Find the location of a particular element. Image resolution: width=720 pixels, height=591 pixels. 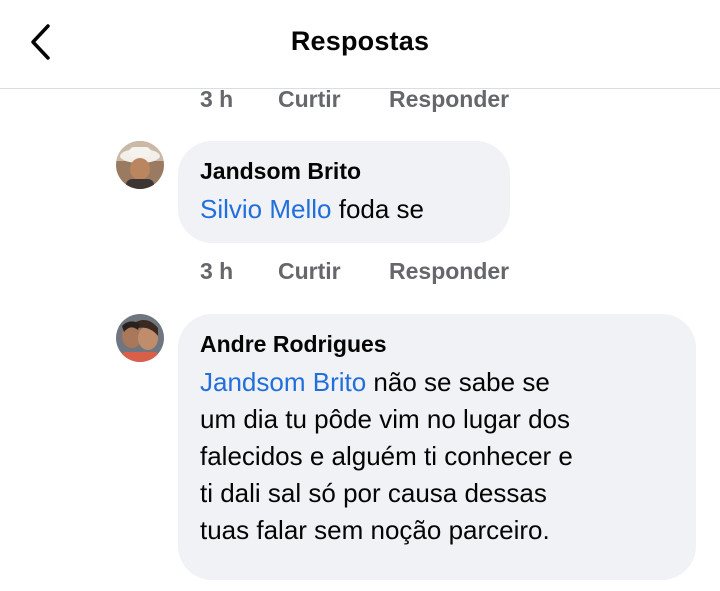

comment-author: Andre Rodrigues is located at coordinates (437, 344).